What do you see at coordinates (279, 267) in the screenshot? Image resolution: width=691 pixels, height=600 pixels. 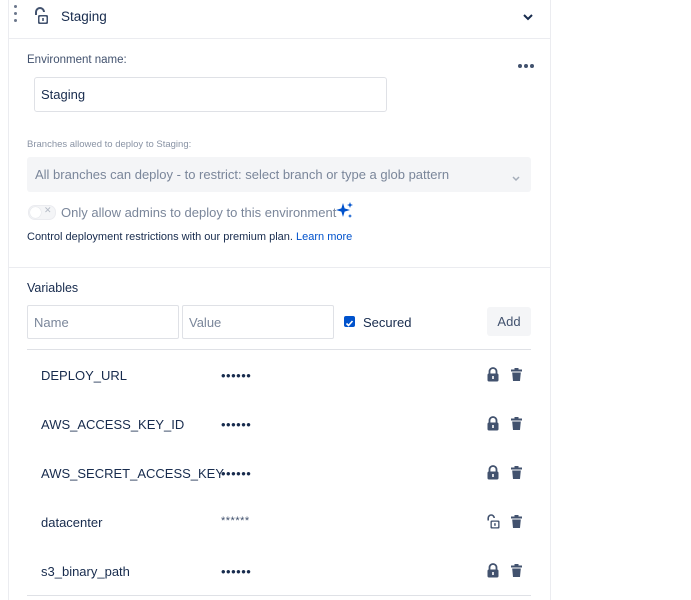 I see `section-divider` at bounding box center [279, 267].